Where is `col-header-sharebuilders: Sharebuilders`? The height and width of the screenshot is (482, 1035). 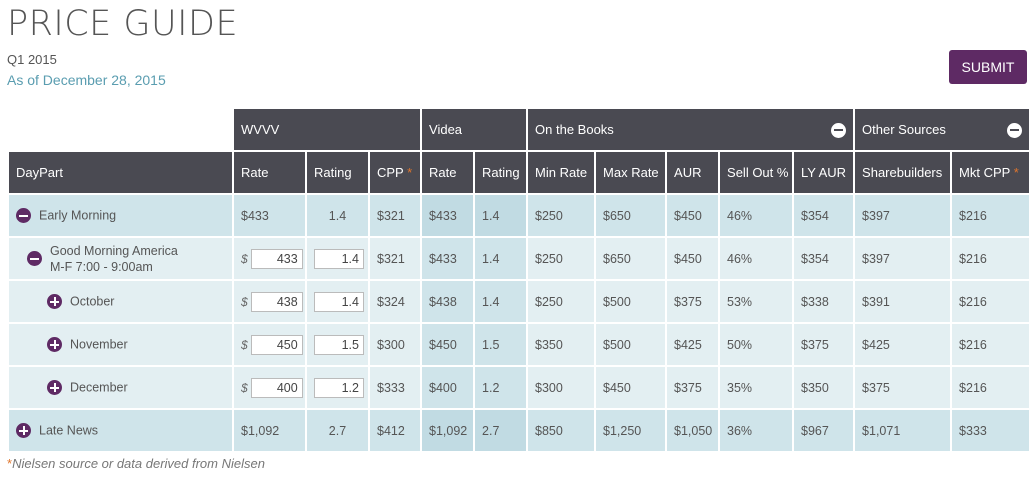
col-header-sharebuilders: Sharebuilders is located at coordinates (903, 172).